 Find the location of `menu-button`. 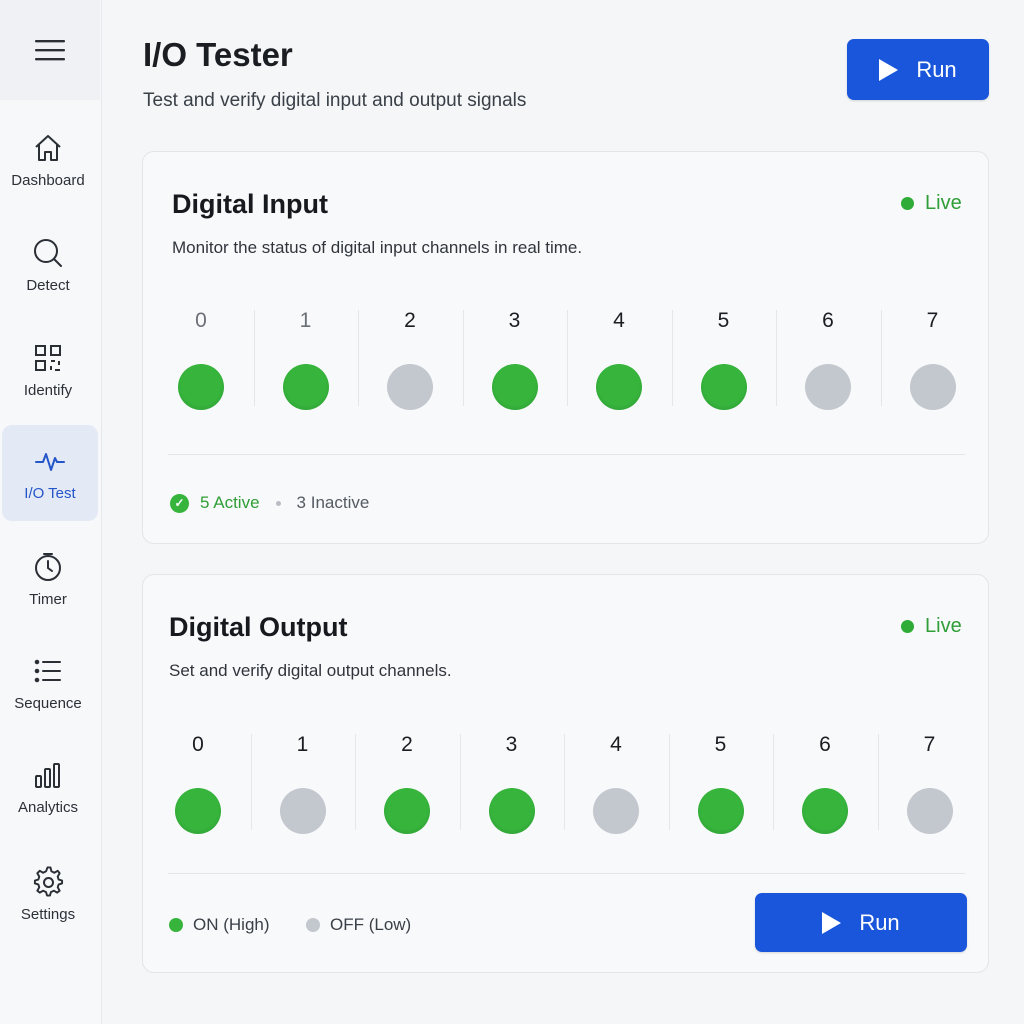

menu-button is located at coordinates (50, 50).